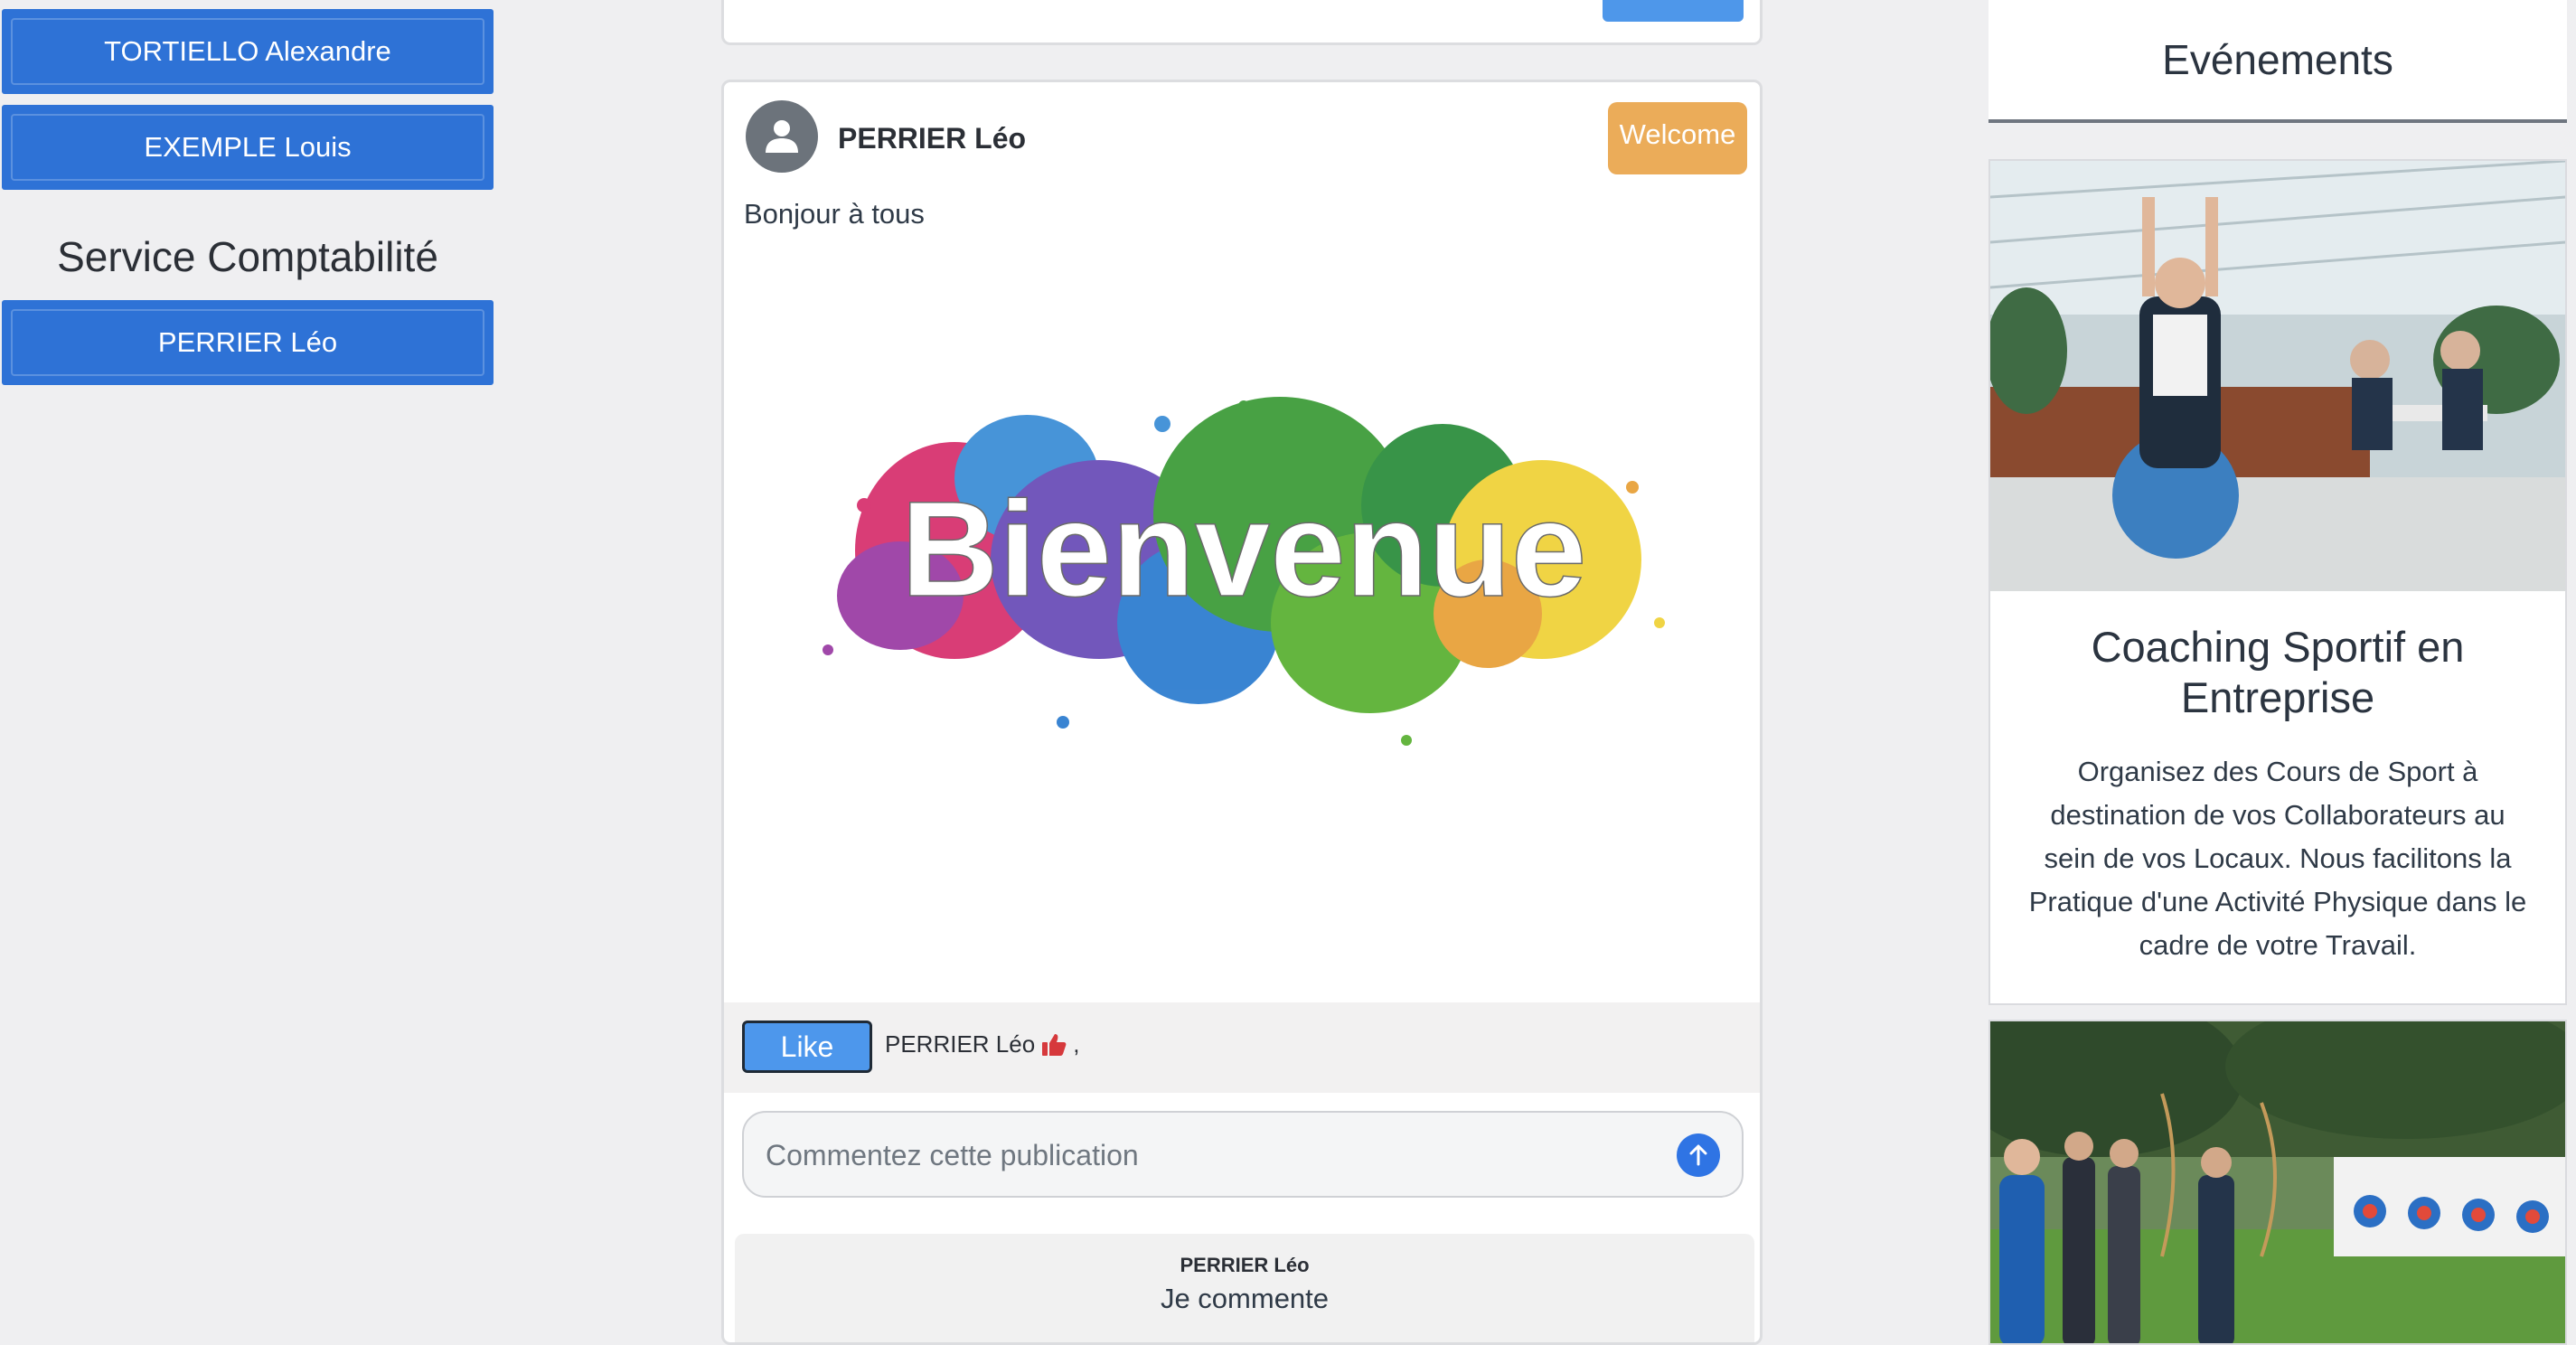  I want to click on previous-post-button, so click(1674, 11).